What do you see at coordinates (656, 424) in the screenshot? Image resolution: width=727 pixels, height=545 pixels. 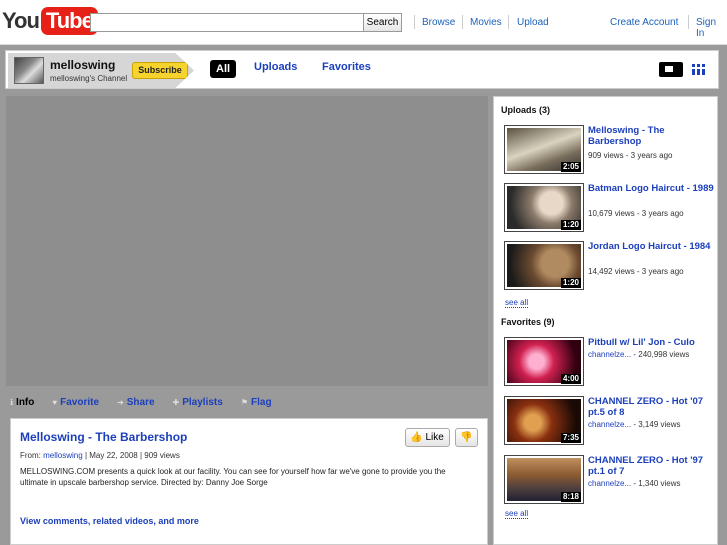 I see `video-views: - 3,149 views` at bounding box center [656, 424].